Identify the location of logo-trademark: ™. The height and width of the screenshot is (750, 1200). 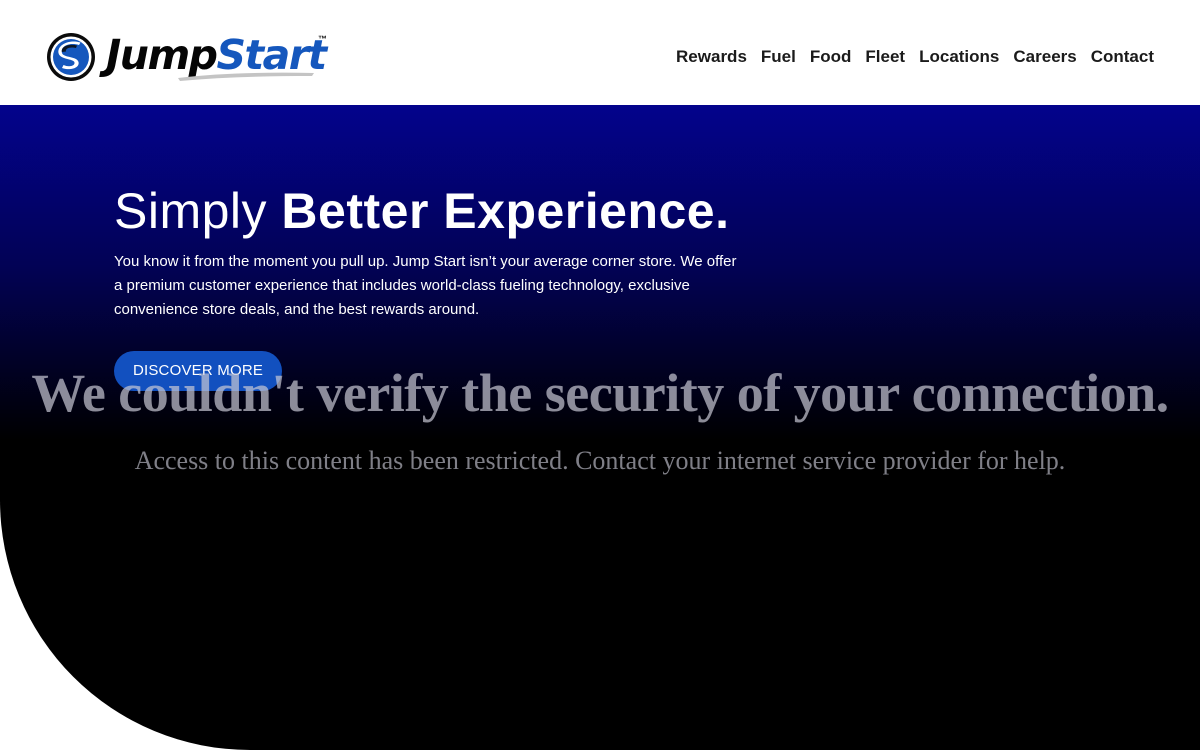
(322, 39).